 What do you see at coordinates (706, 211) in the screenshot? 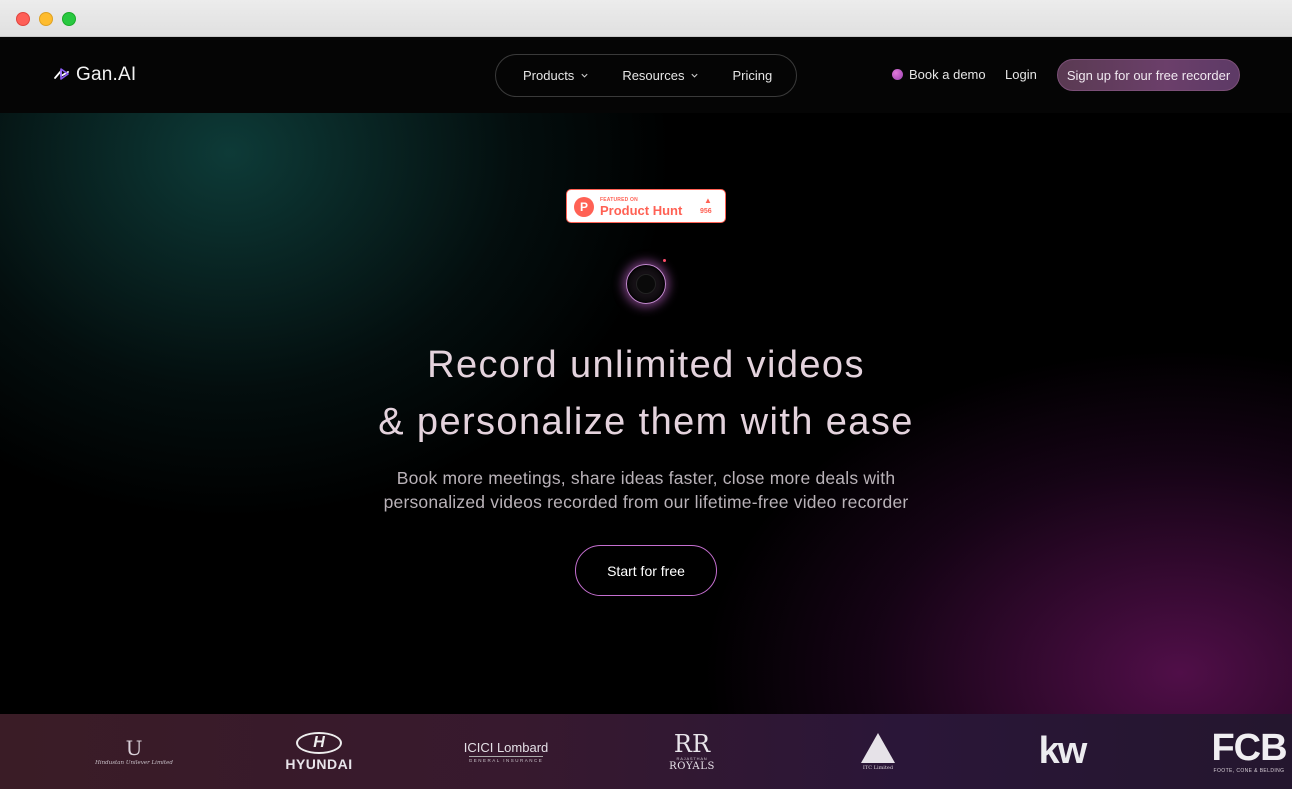
I see `upvote-count: 956` at bounding box center [706, 211].